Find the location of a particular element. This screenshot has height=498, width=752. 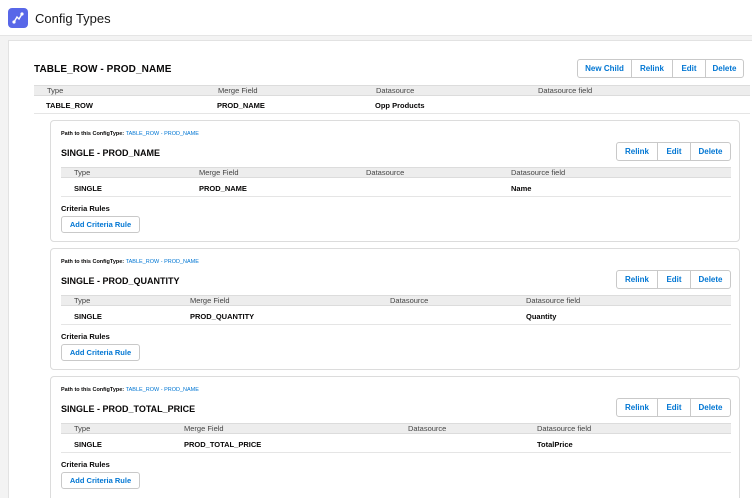

child-config-title: SINGLE - PROD_QUANTITY is located at coordinates (120, 281).